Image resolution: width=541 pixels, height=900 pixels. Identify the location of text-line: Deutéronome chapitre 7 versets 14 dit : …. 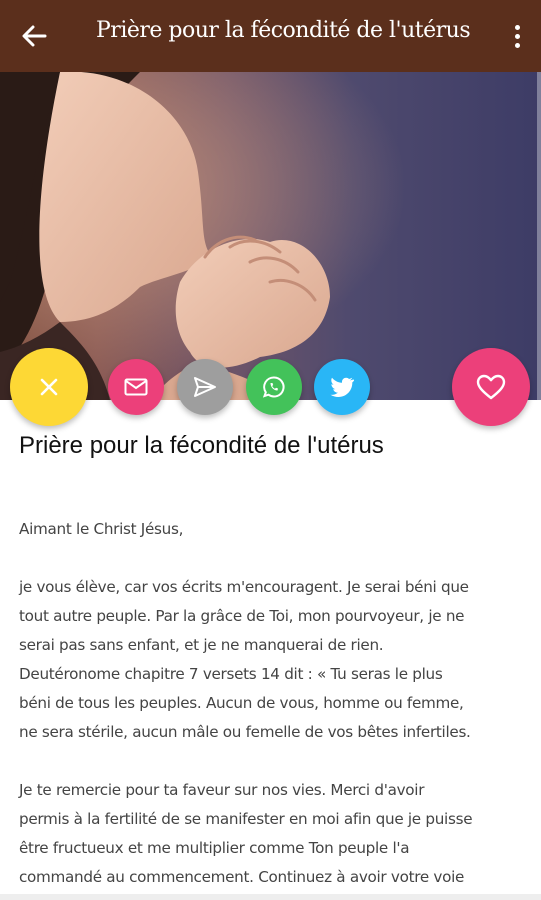
(231, 674).